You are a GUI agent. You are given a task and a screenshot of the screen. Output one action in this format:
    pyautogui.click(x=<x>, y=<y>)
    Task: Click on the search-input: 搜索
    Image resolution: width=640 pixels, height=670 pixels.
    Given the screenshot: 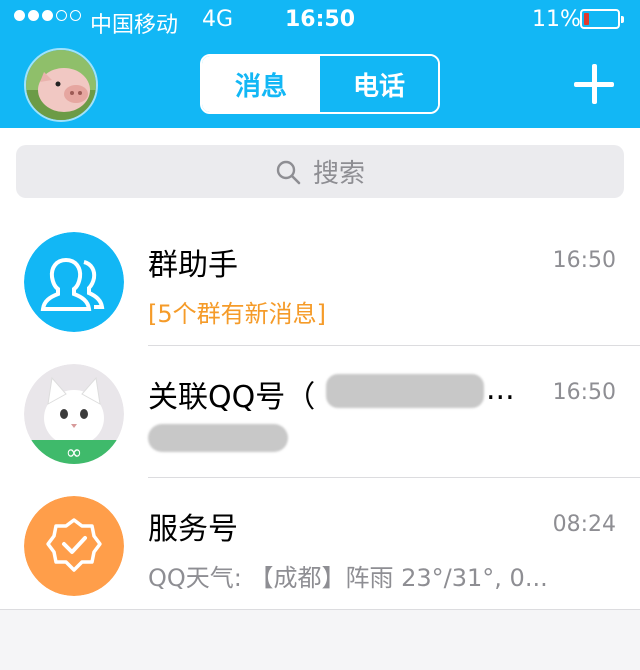 What is the action you would take?
    pyautogui.click(x=320, y=171)
    